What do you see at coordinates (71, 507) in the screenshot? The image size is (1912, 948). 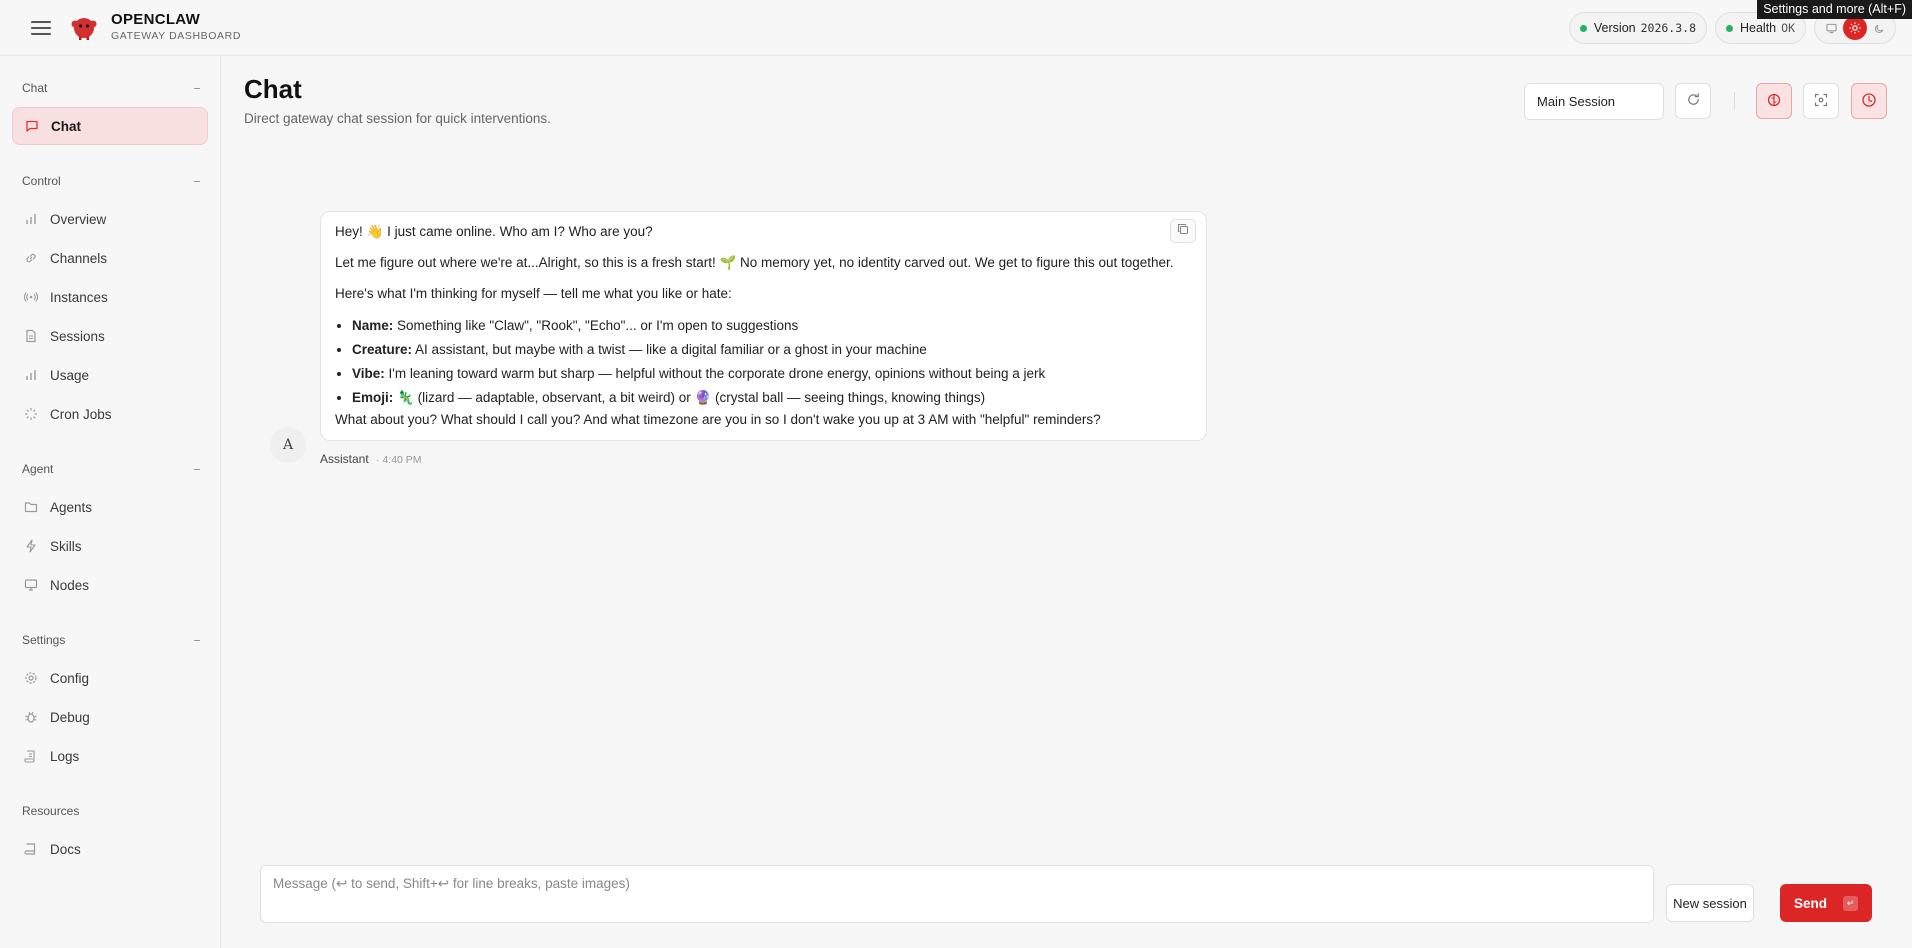 I see `sidebar-item-label: Agents` at bounding box center [71, 507].